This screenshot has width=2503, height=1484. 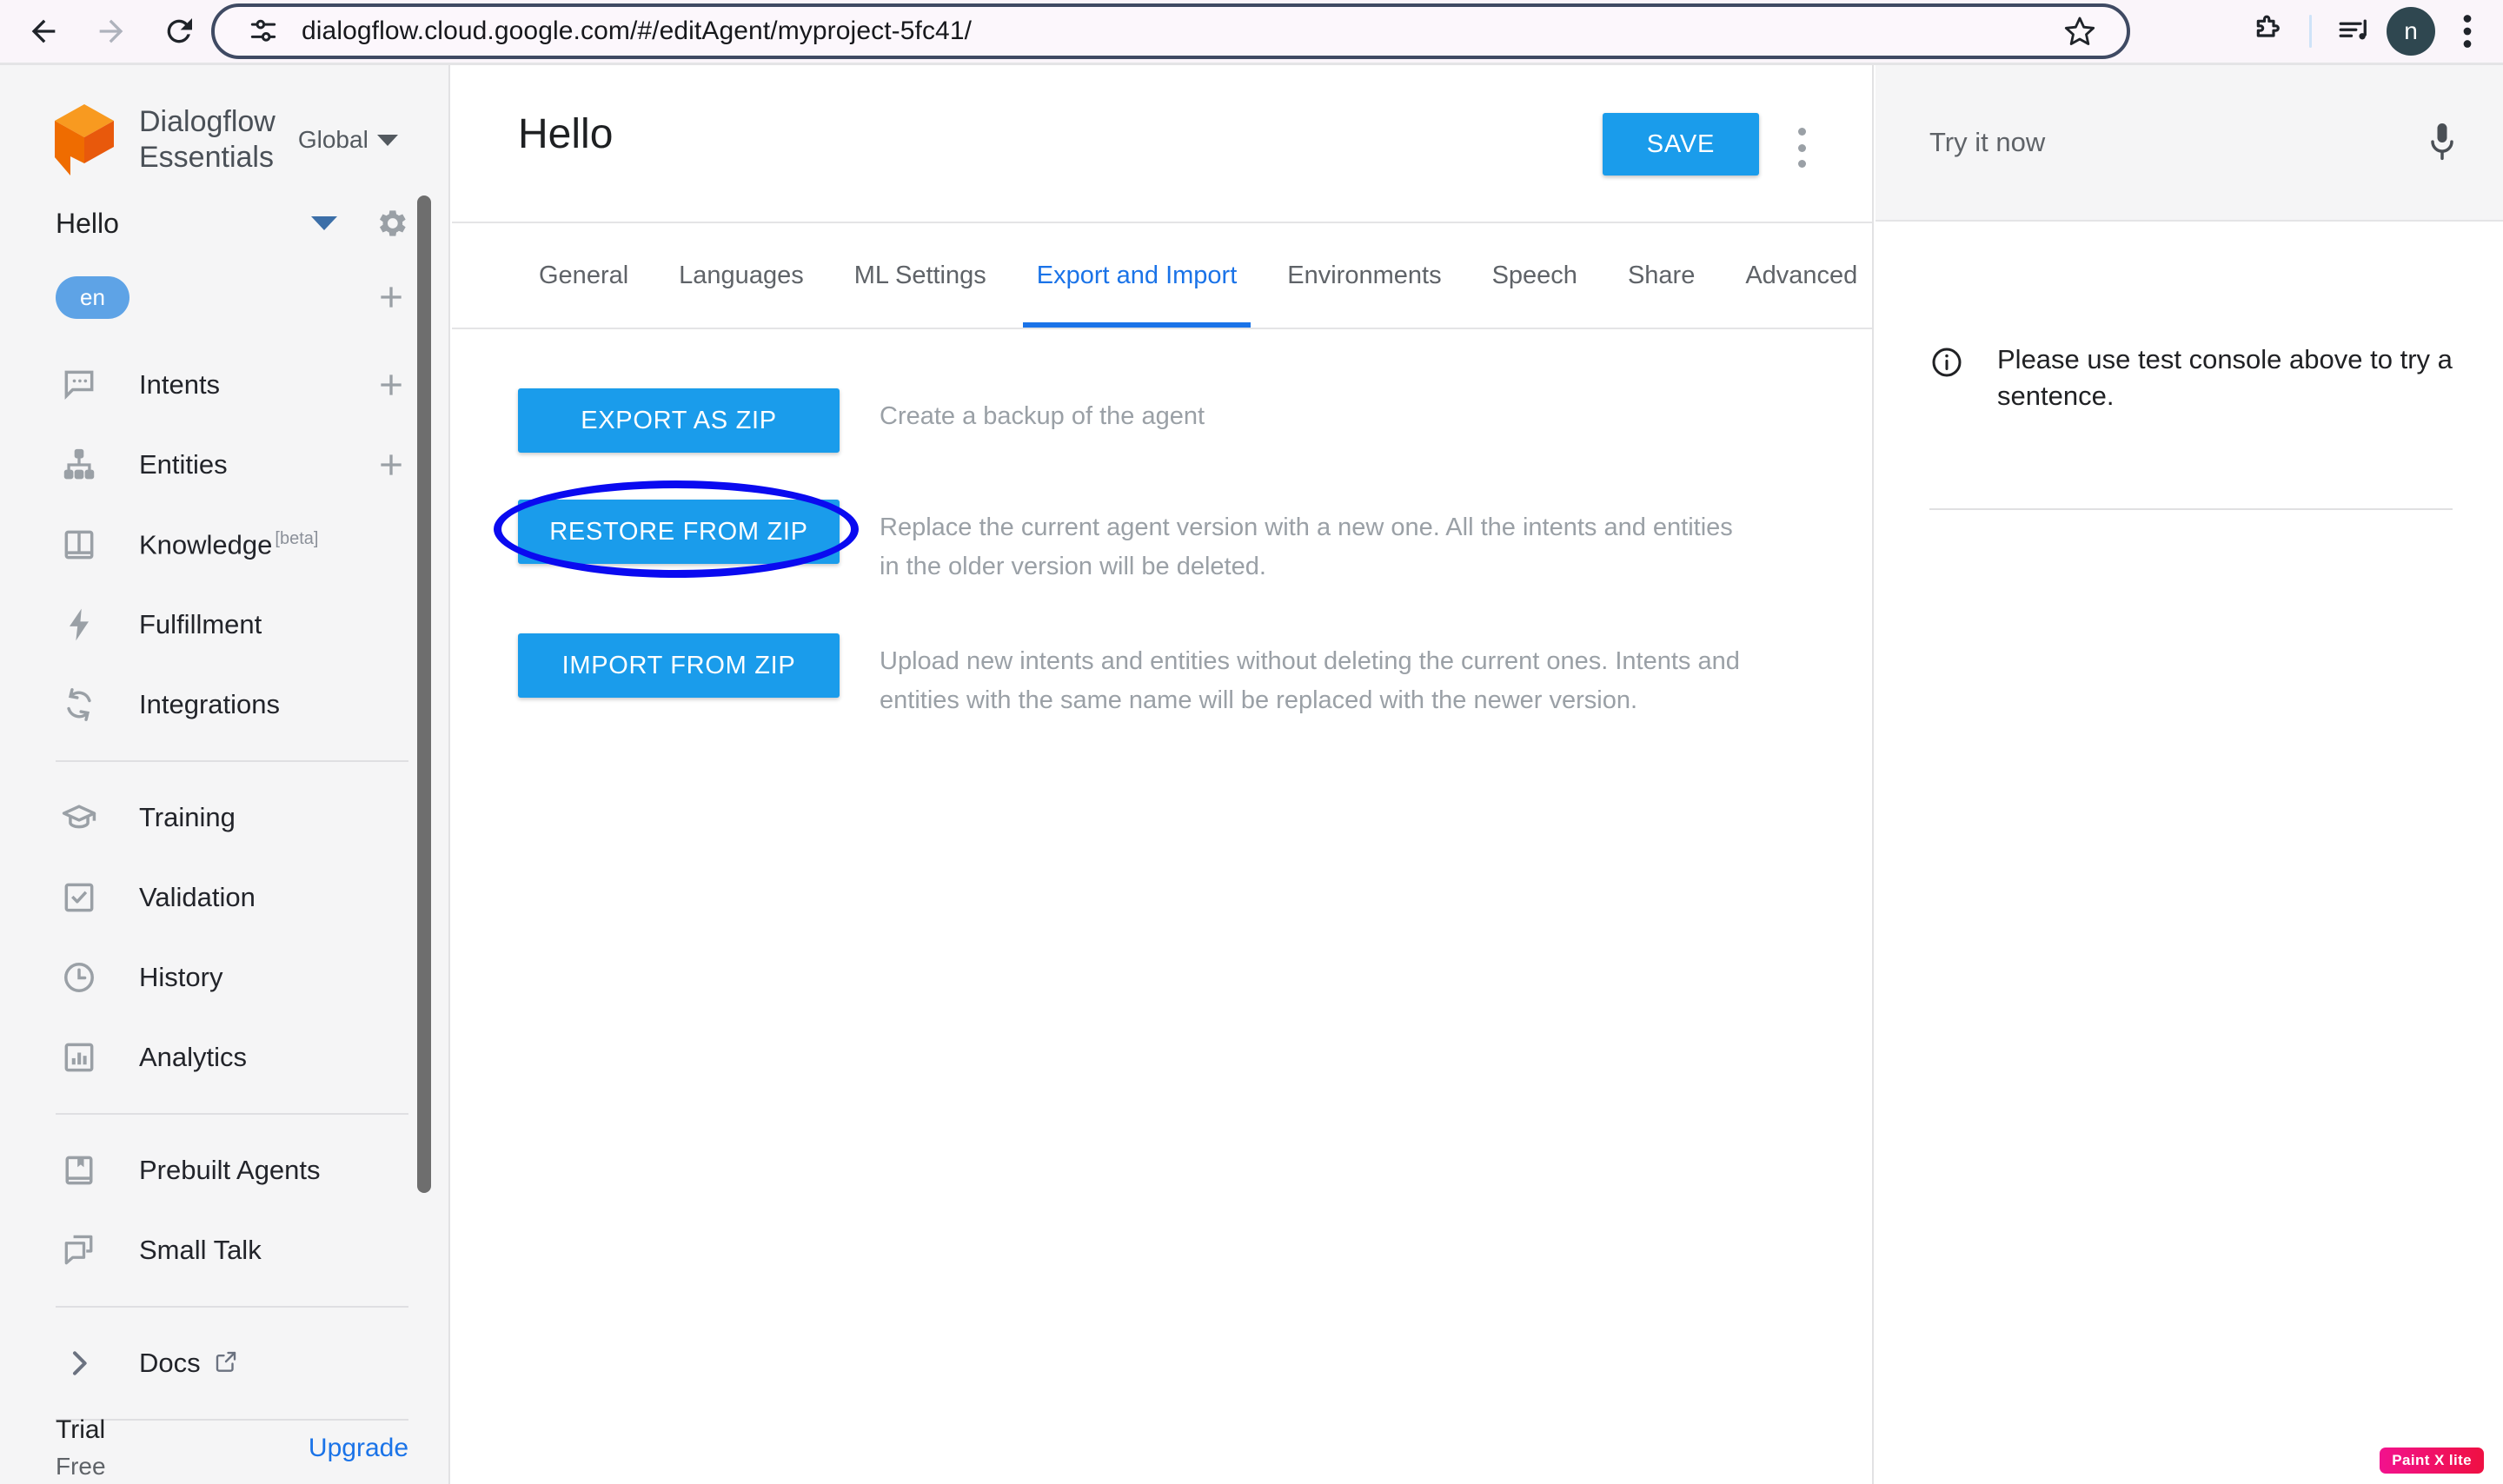 What do you see at coordinates (111, 31) in the screenshot?
I see `forward-arrow-icon` at bounding box center [111, 31].